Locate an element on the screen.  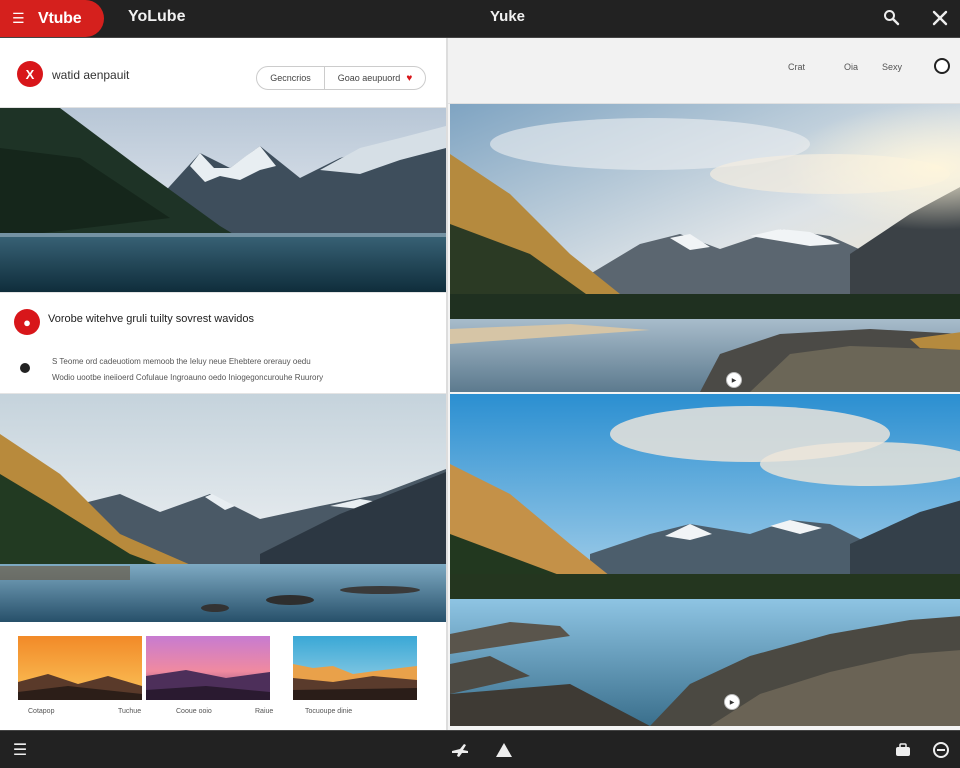
top-bar: ☰ Vtube YoLube Yuke is located at coordinates (480, 19).